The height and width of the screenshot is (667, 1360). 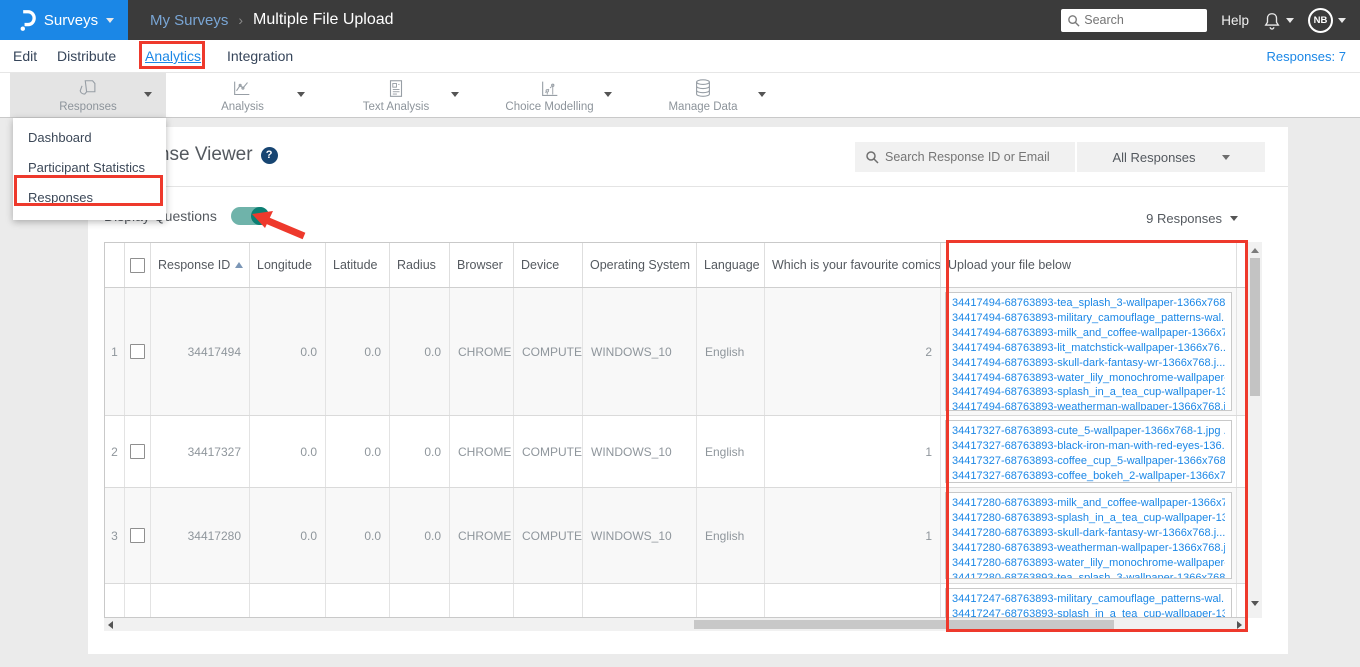 I want to click on toolbar-choice-modelling: Choice Modelling, so click(x=549, y=95).